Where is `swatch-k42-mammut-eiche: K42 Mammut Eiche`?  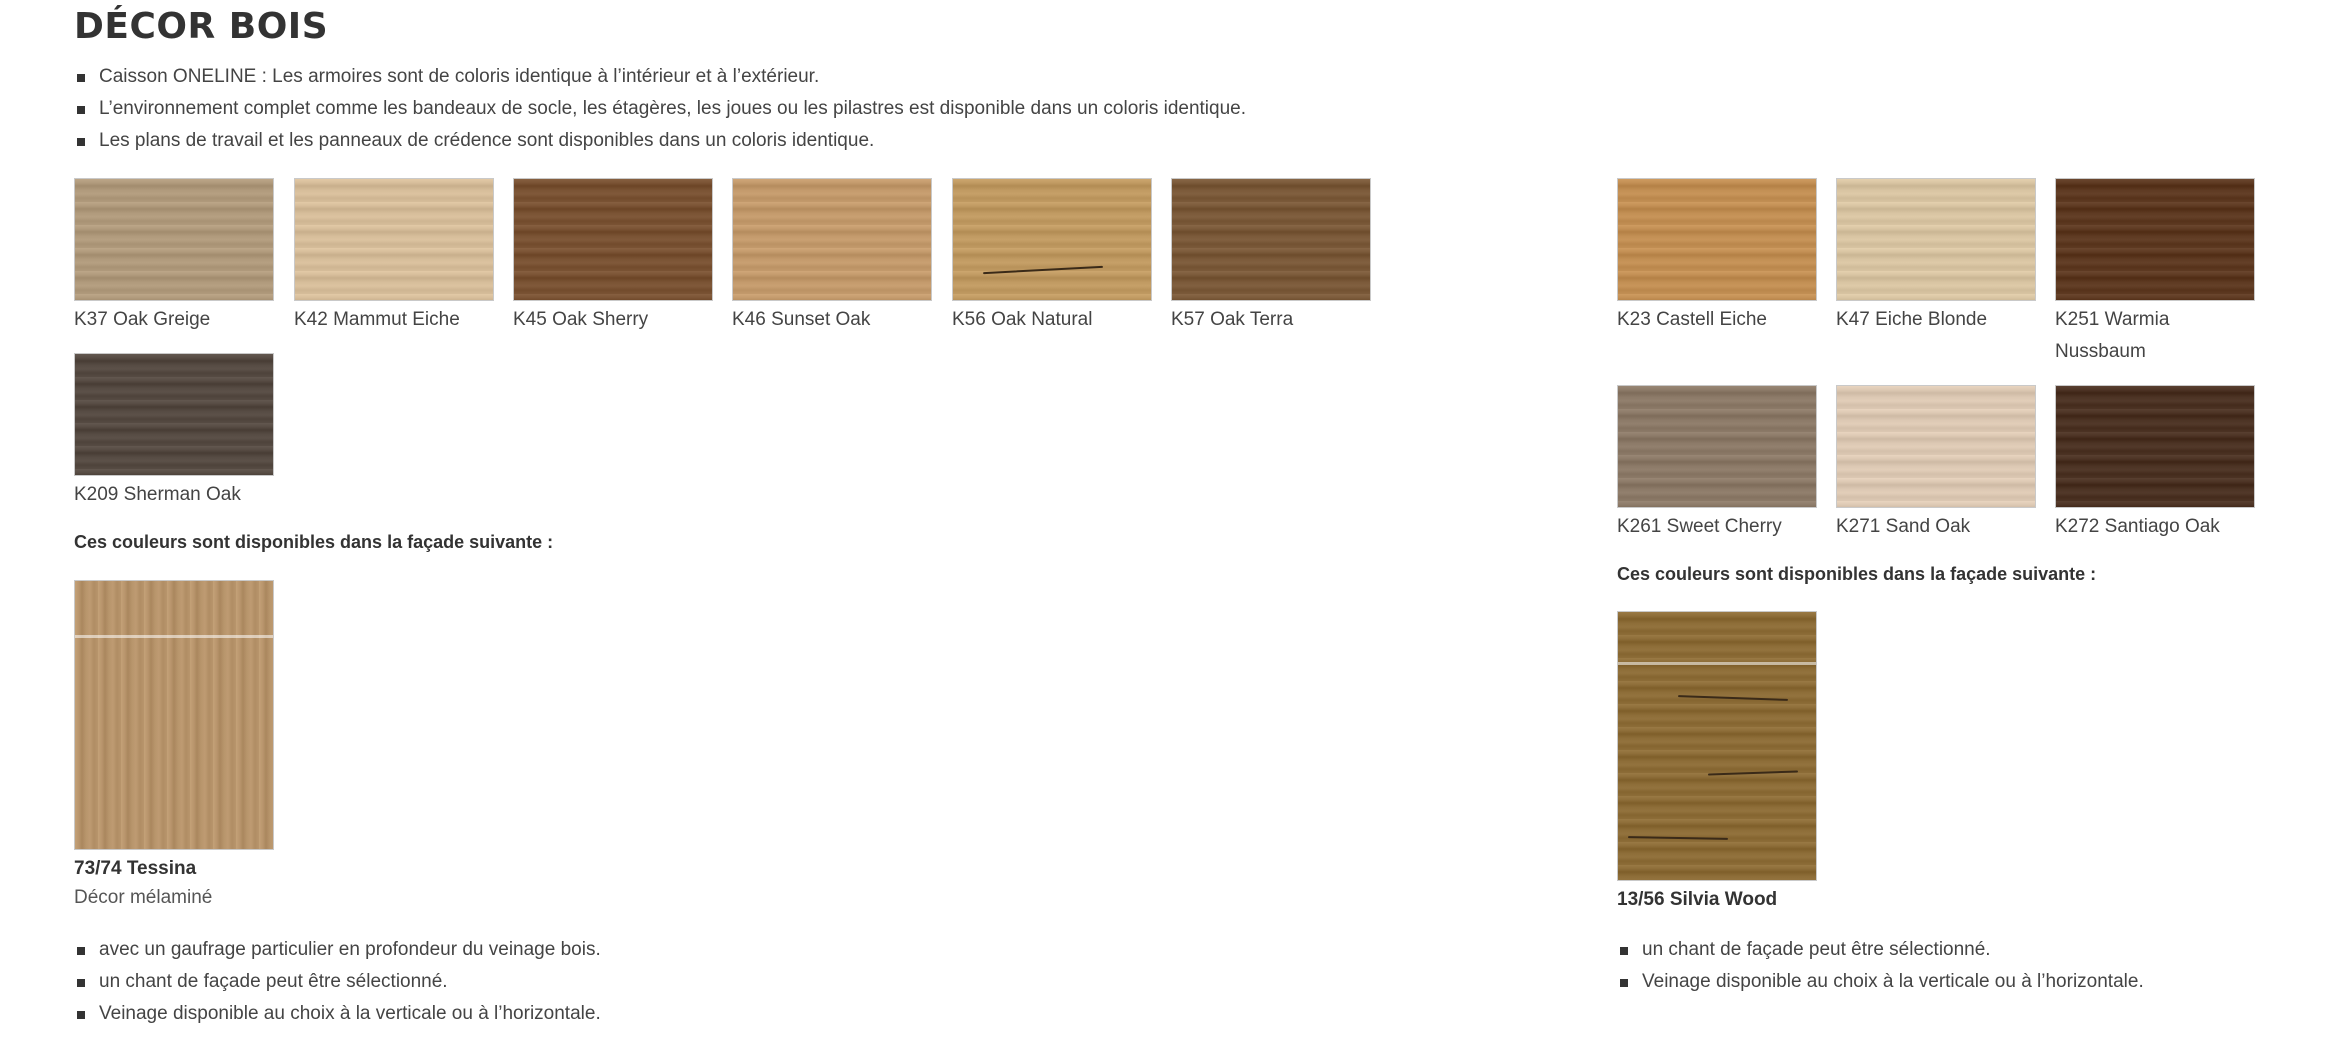
swatch-k42-mammut-eiche: K42 Mammut Eiche is located at coordinates (394, 257).